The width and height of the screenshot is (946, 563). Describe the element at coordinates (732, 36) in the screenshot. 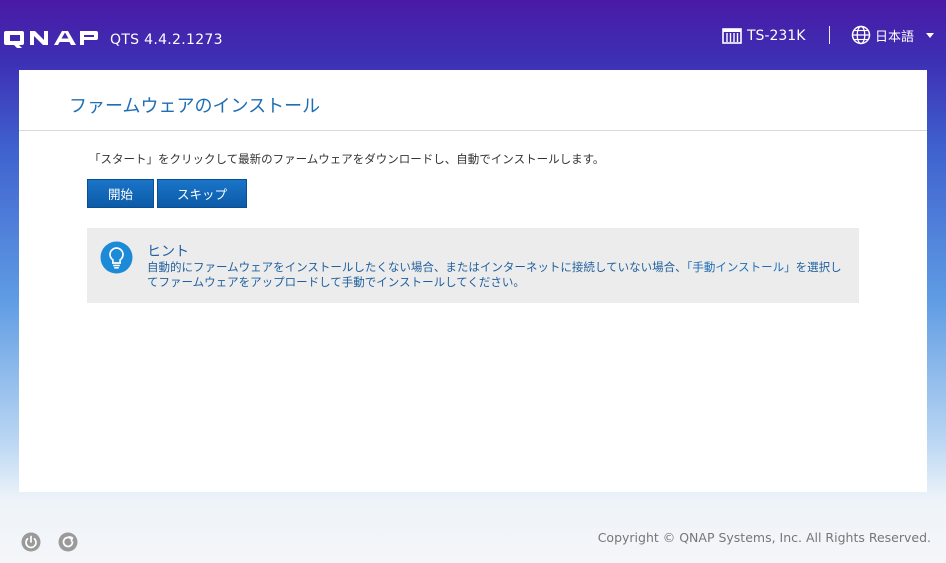

I see `nas-device-icon` at that location.